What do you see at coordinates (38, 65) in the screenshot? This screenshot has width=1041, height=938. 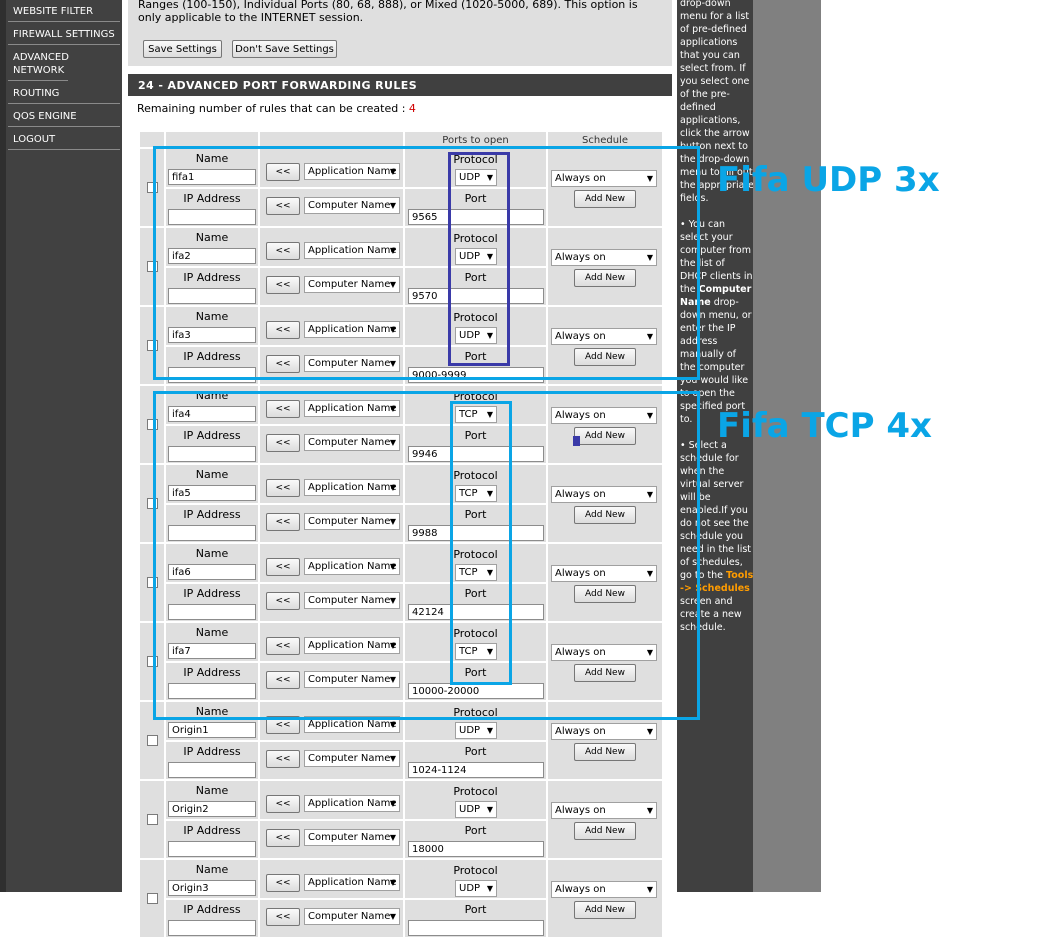 I see `nav-advanced-network: ADVANCED NETWORK` at bounding box center [38, 65].